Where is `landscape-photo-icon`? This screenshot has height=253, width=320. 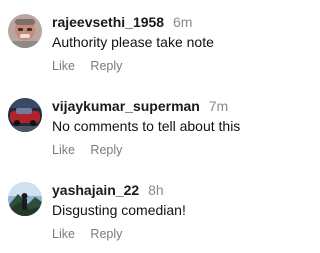 landscape-photo-icon is located at coordinates (25, 199).